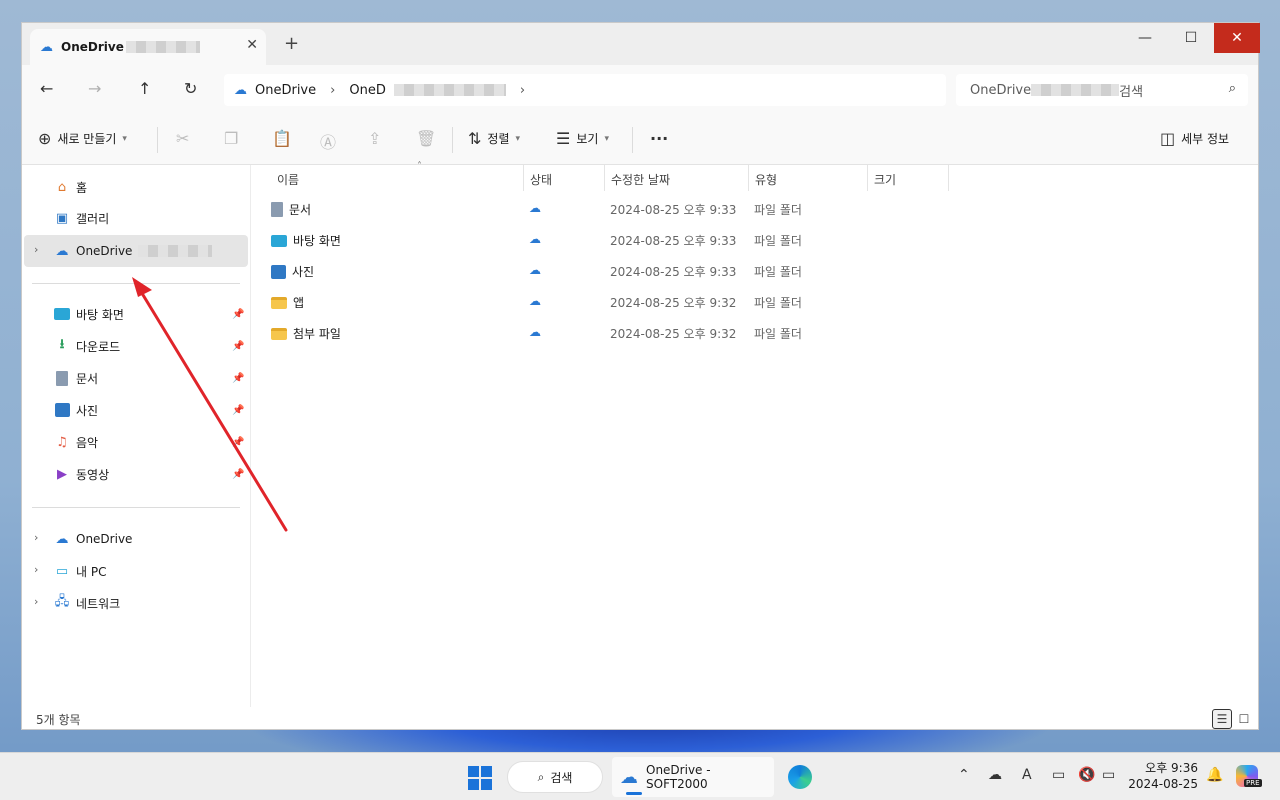 Image resolution: width=1280 pixels, height=800 pixels. I want to click on maximize-button: ☐, so click(1191, 38).